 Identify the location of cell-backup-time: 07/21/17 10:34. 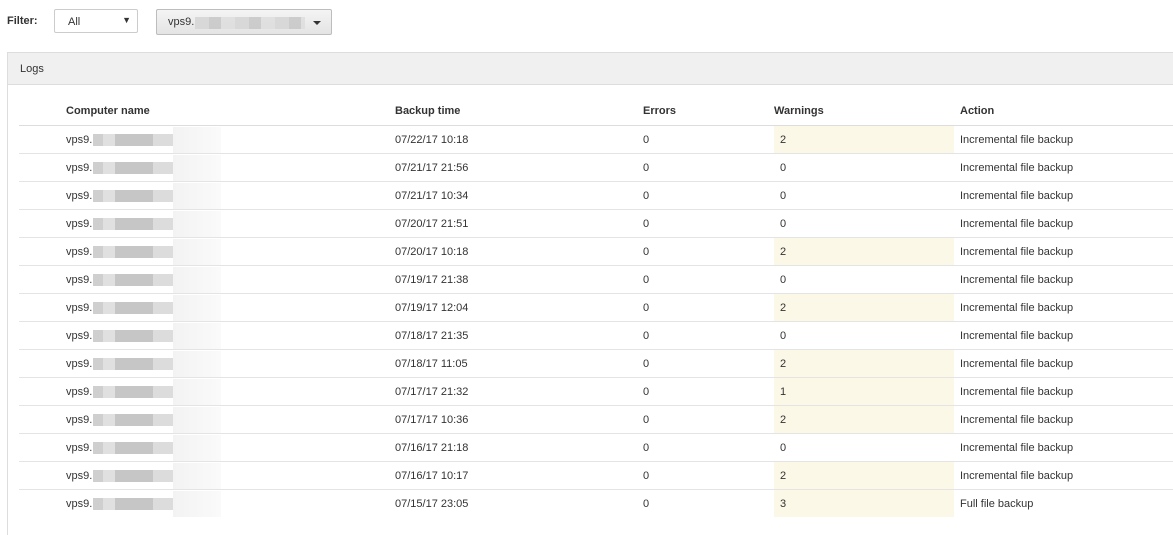
(519, 195).